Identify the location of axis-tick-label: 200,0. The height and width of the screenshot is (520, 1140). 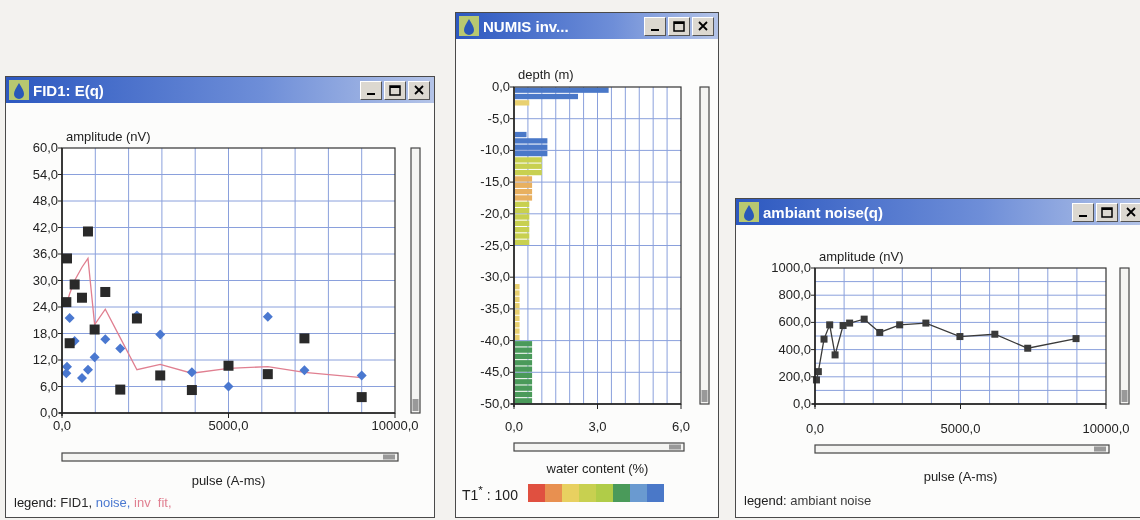
(794, 376).